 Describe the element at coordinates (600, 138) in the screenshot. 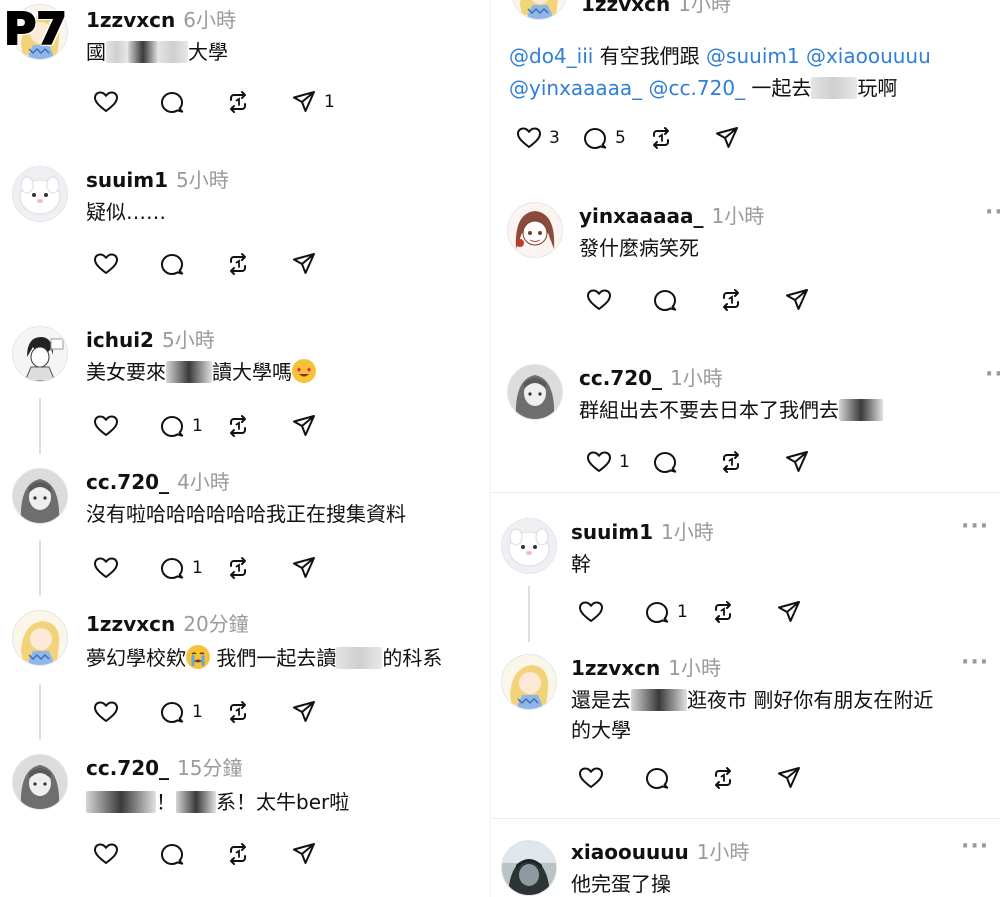

I see `comment-button: 5` at that location.